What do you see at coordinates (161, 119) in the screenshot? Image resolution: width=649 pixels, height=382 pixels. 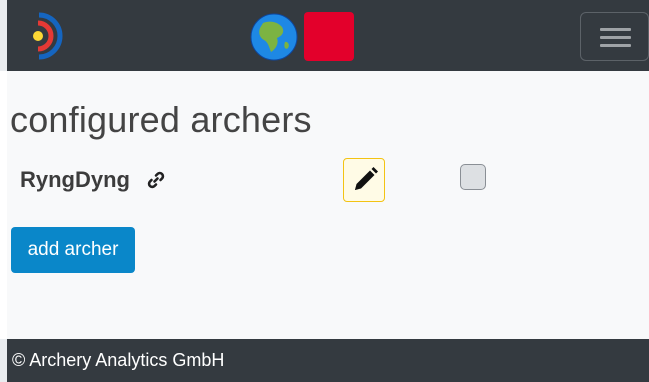 I see `page-title: configured archers` at bounding box center [161, 119].